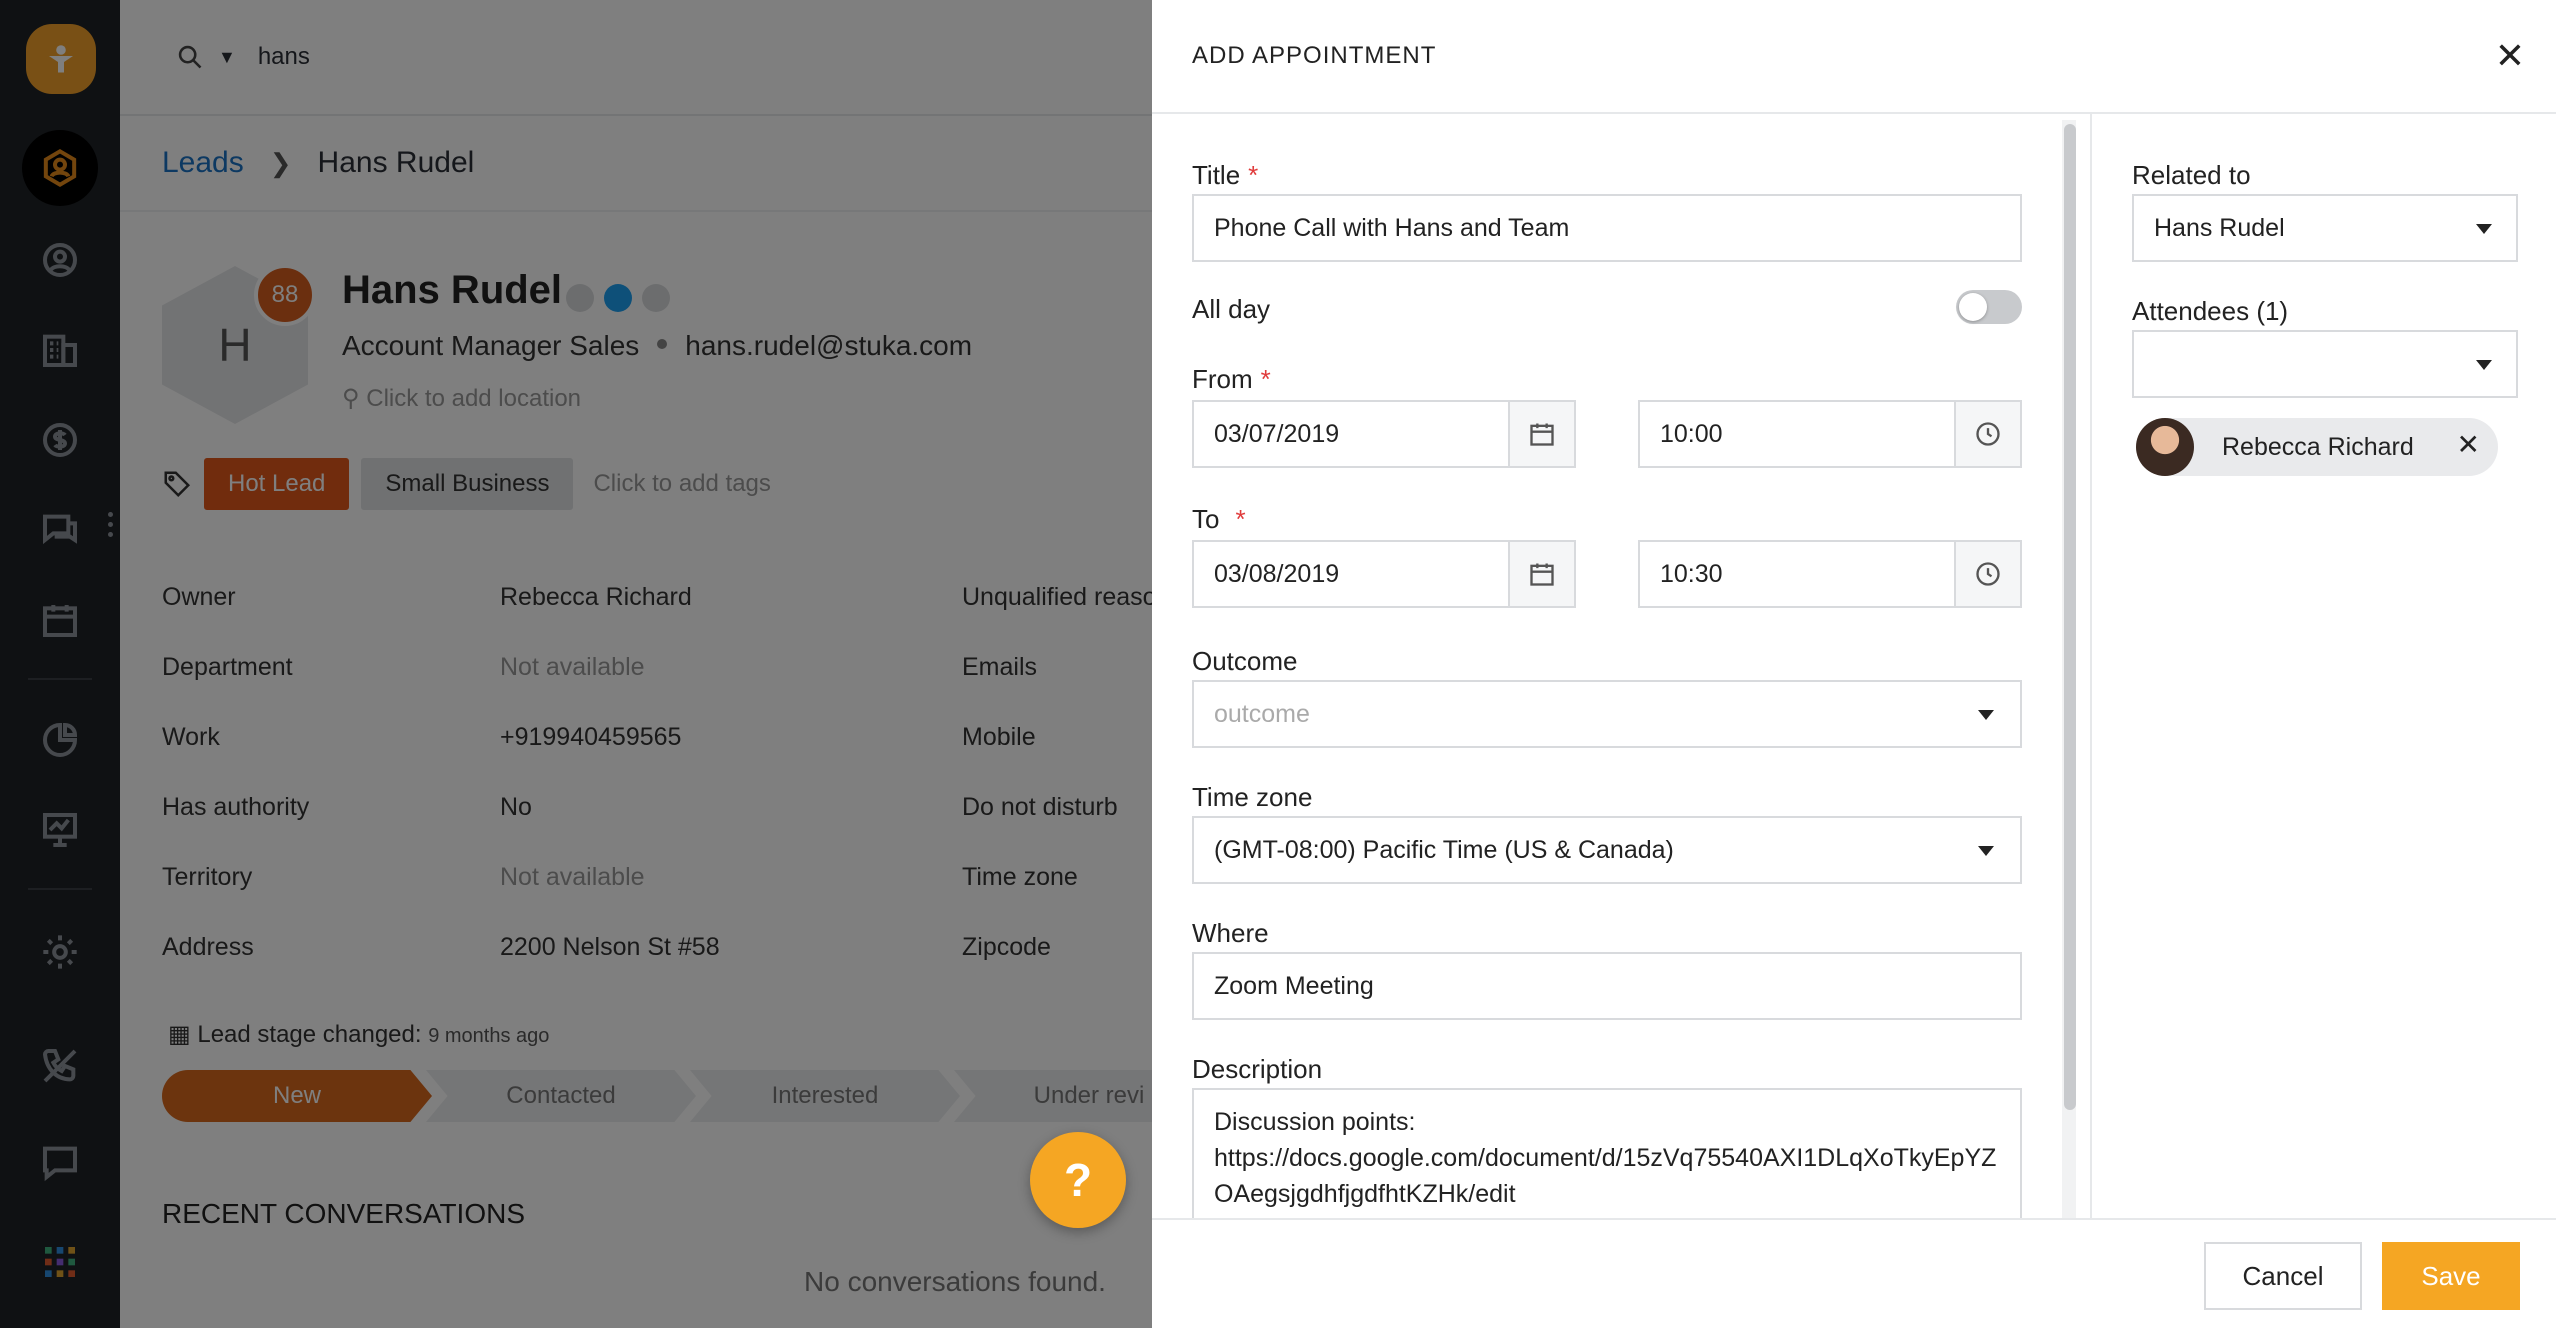 This screenshot has width=2556, height=1328. Describe the element at coordinates (1314, 55) in the screenshot. I see `panel-title: ADD APPOINTMENT` at that location.